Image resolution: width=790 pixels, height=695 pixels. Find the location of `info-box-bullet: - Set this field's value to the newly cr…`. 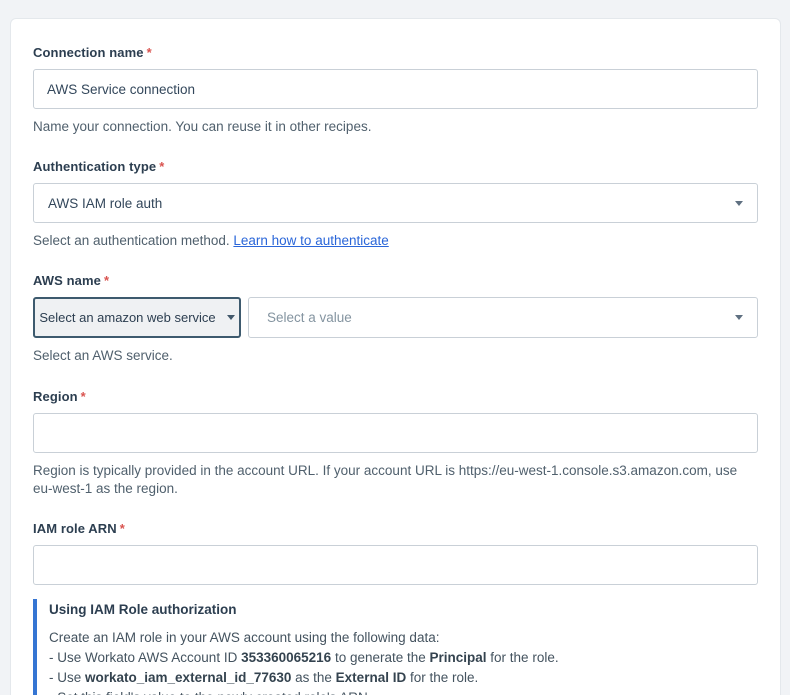

info-box-bullet: - Set this field's value to the newly cr… is located at coordinates (403, 691).